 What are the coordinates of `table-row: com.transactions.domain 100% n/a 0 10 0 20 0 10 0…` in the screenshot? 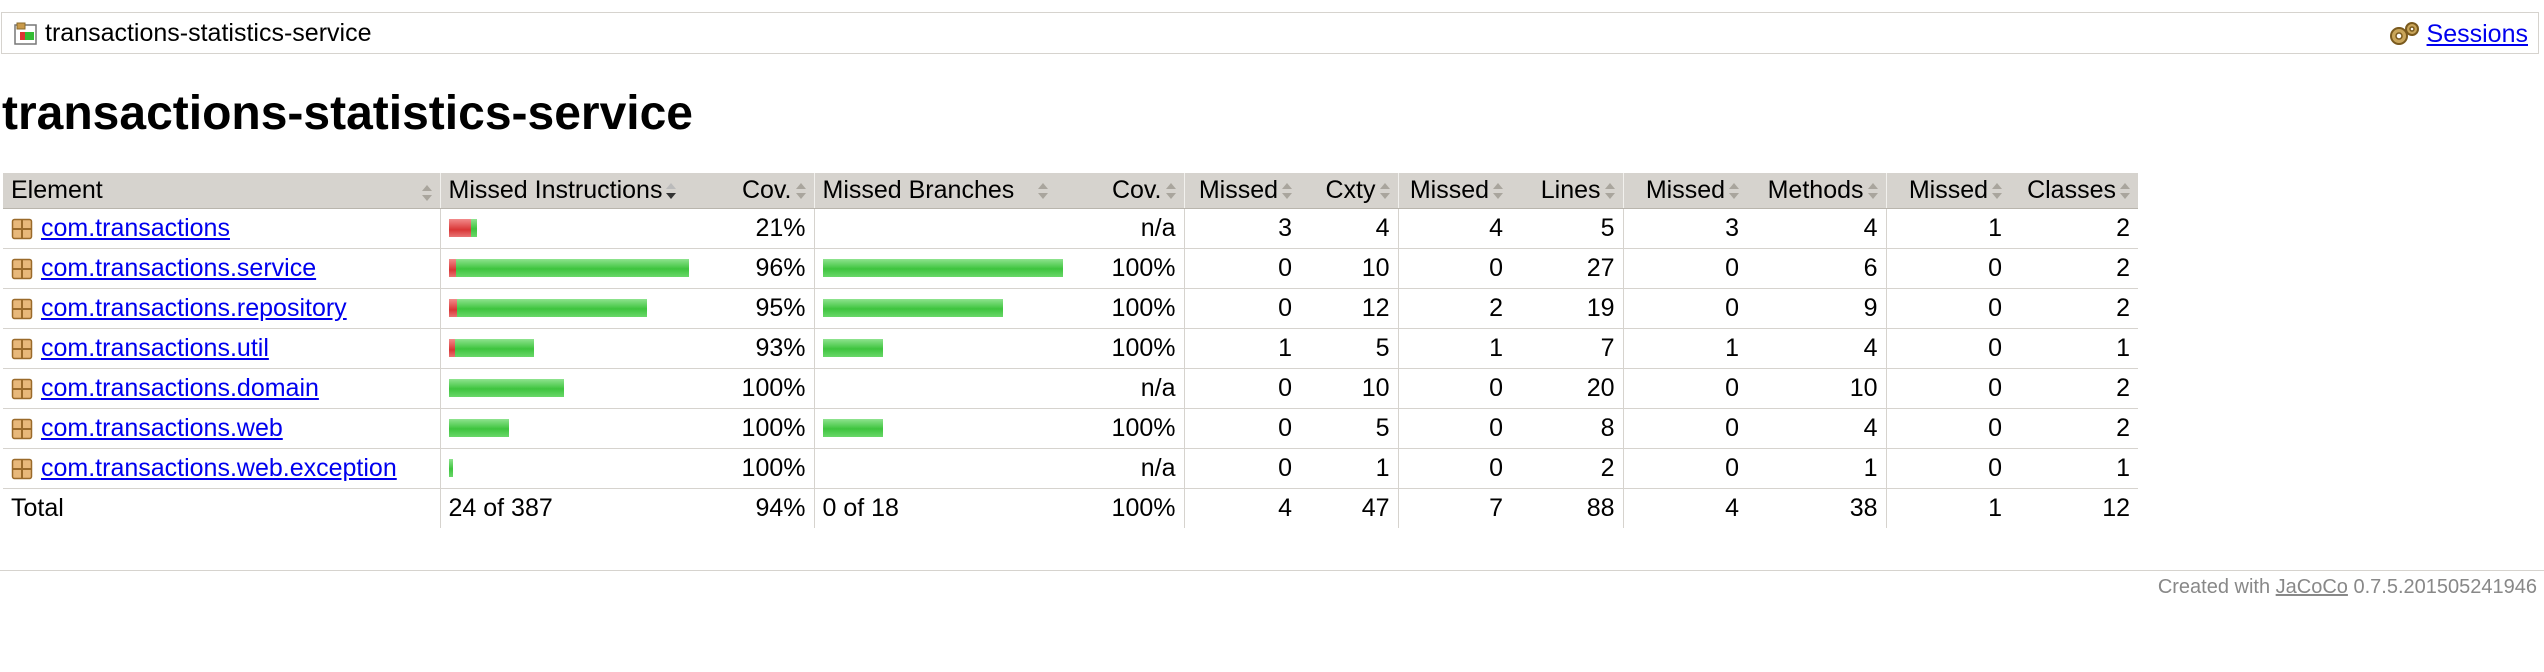 It's located at (1070, 388).